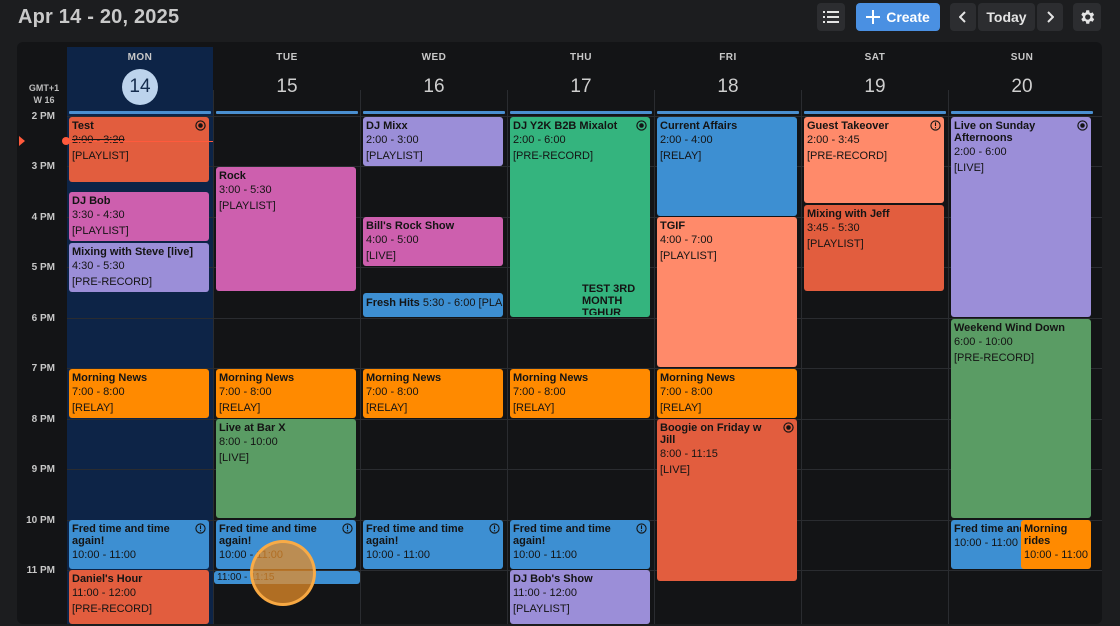 The width and height of the screenshot is (1120, 626). Describe the element at coordinates (727, 166) in the screenshot. I see `event-card: Current Affairs 2:00 - 4:00 [RELAY]` at that location.